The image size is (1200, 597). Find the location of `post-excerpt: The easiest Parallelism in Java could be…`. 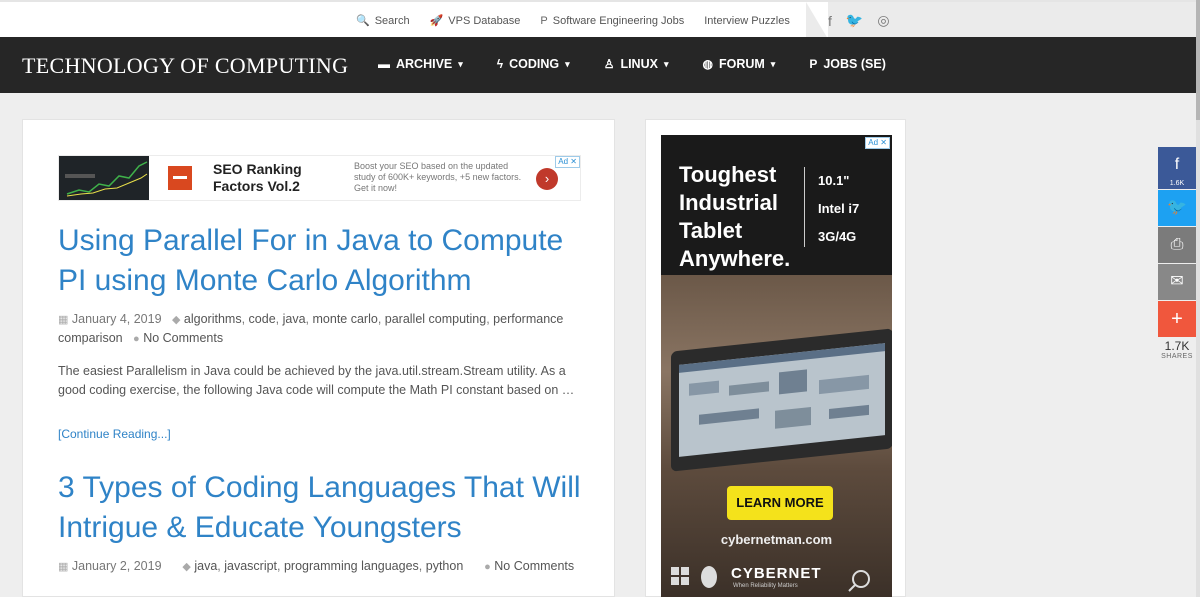

post-excerpt: The easiest Parallelism in Java could be… is located at coordinates (316, 380).